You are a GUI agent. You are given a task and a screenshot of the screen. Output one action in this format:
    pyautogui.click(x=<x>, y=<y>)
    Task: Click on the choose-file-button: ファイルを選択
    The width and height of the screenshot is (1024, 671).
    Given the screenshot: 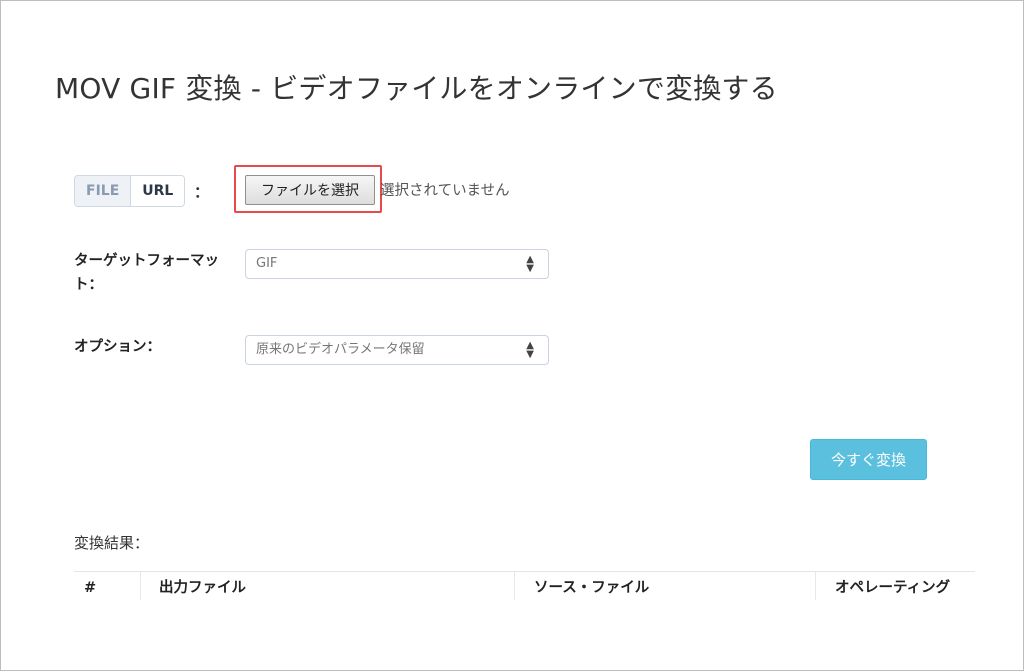 What is the action you would take?
    pyautogui.click(x=310, y=190)
    